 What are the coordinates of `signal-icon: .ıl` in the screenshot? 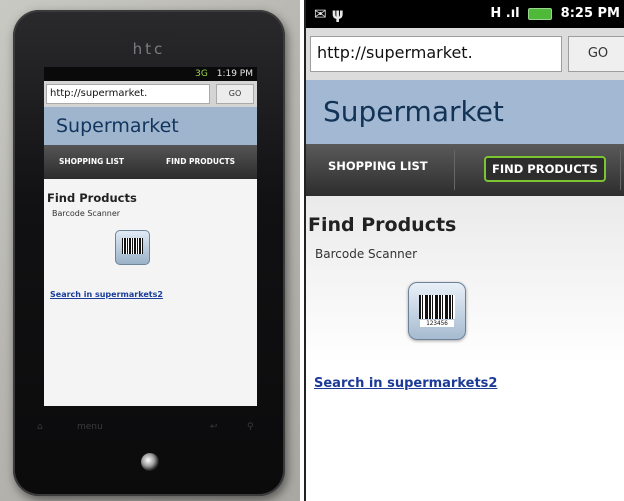 It's located at (512, 13).